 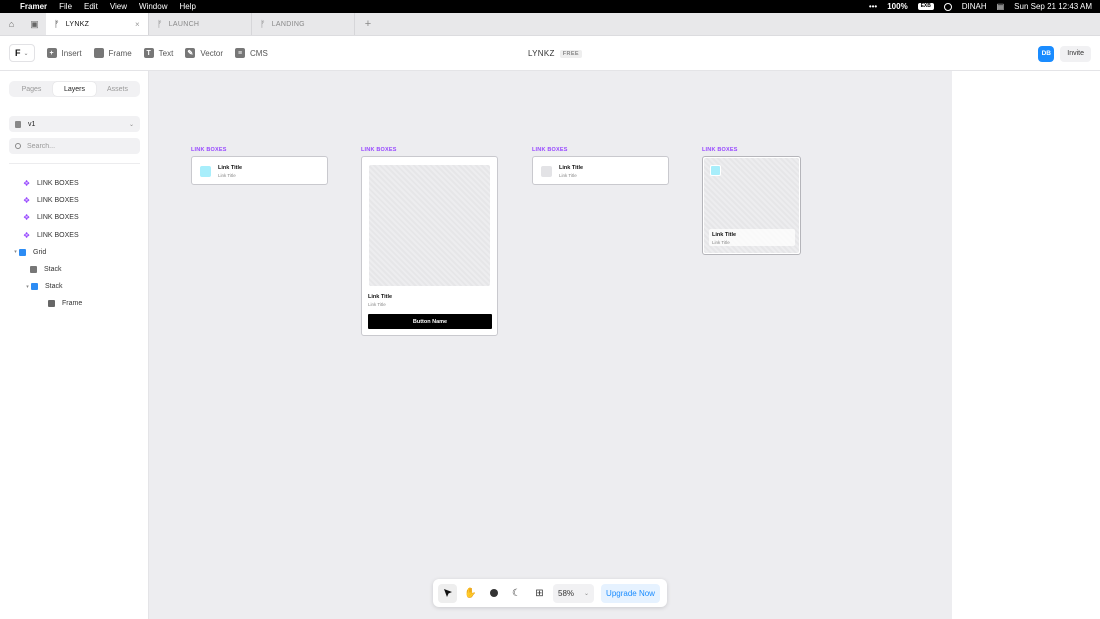 What do you see at coordinates (1075, 53) in the screenshot?
I see `invite-button: Invite` at bounding box center [1075, 53].